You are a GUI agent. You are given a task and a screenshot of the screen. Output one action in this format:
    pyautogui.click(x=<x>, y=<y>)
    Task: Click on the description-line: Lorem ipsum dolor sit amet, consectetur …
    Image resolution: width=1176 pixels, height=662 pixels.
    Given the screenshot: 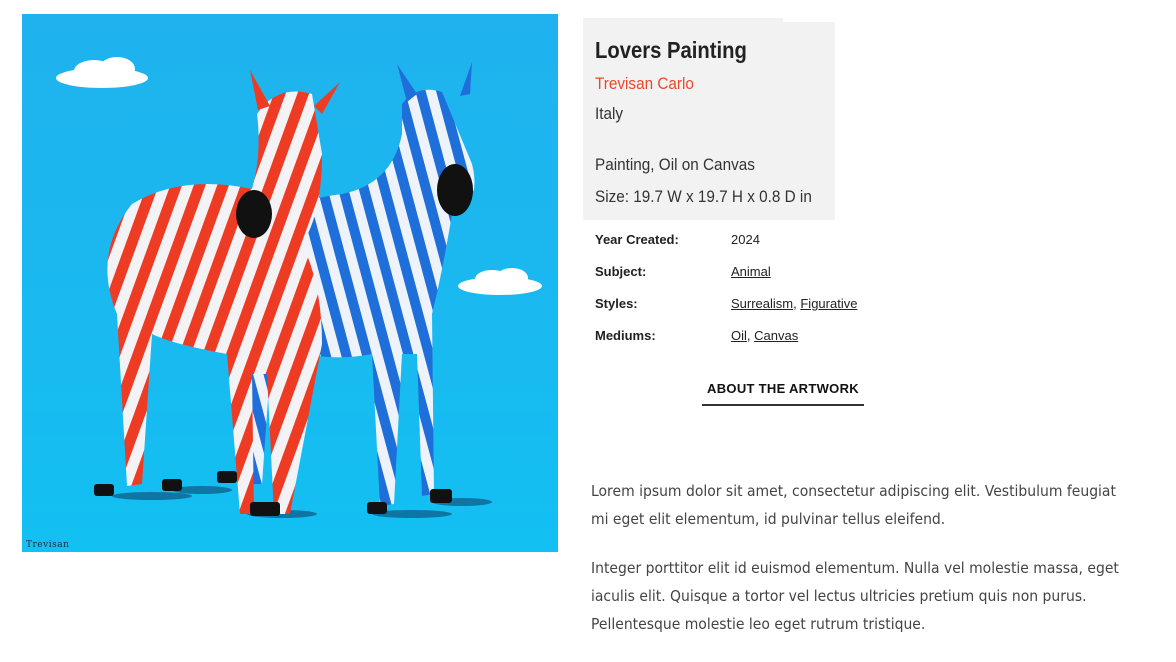 What is the action you would take?
    pyautogui.click(x=853, y=491)
    